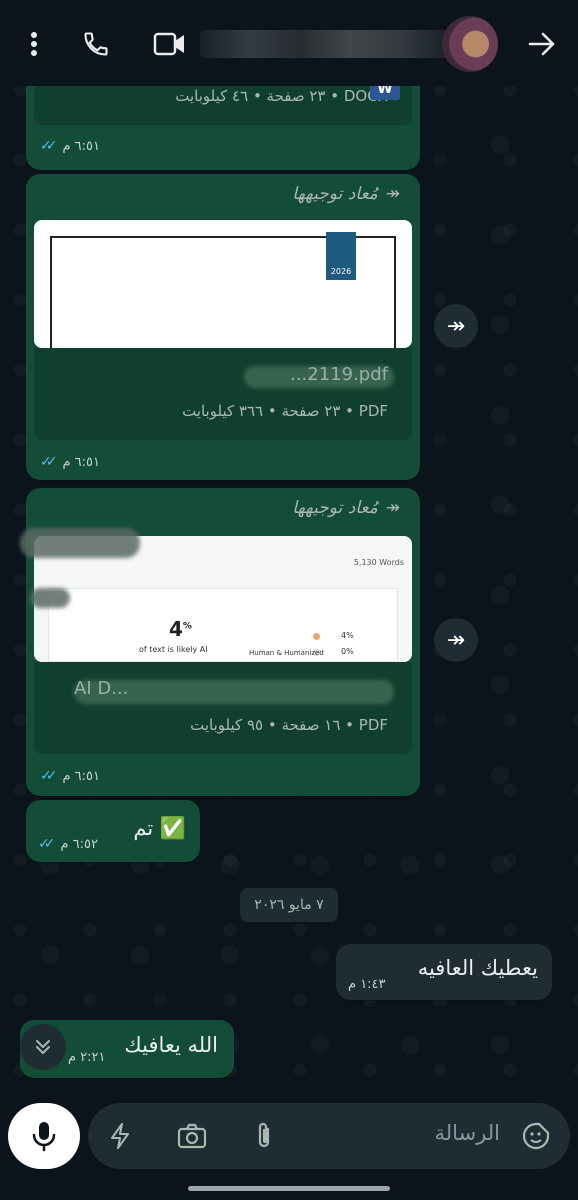  What do you see at coordinates (347, 651) in the screenshot?
I see `legend-value: 0%` at bounding box center [347, 651].